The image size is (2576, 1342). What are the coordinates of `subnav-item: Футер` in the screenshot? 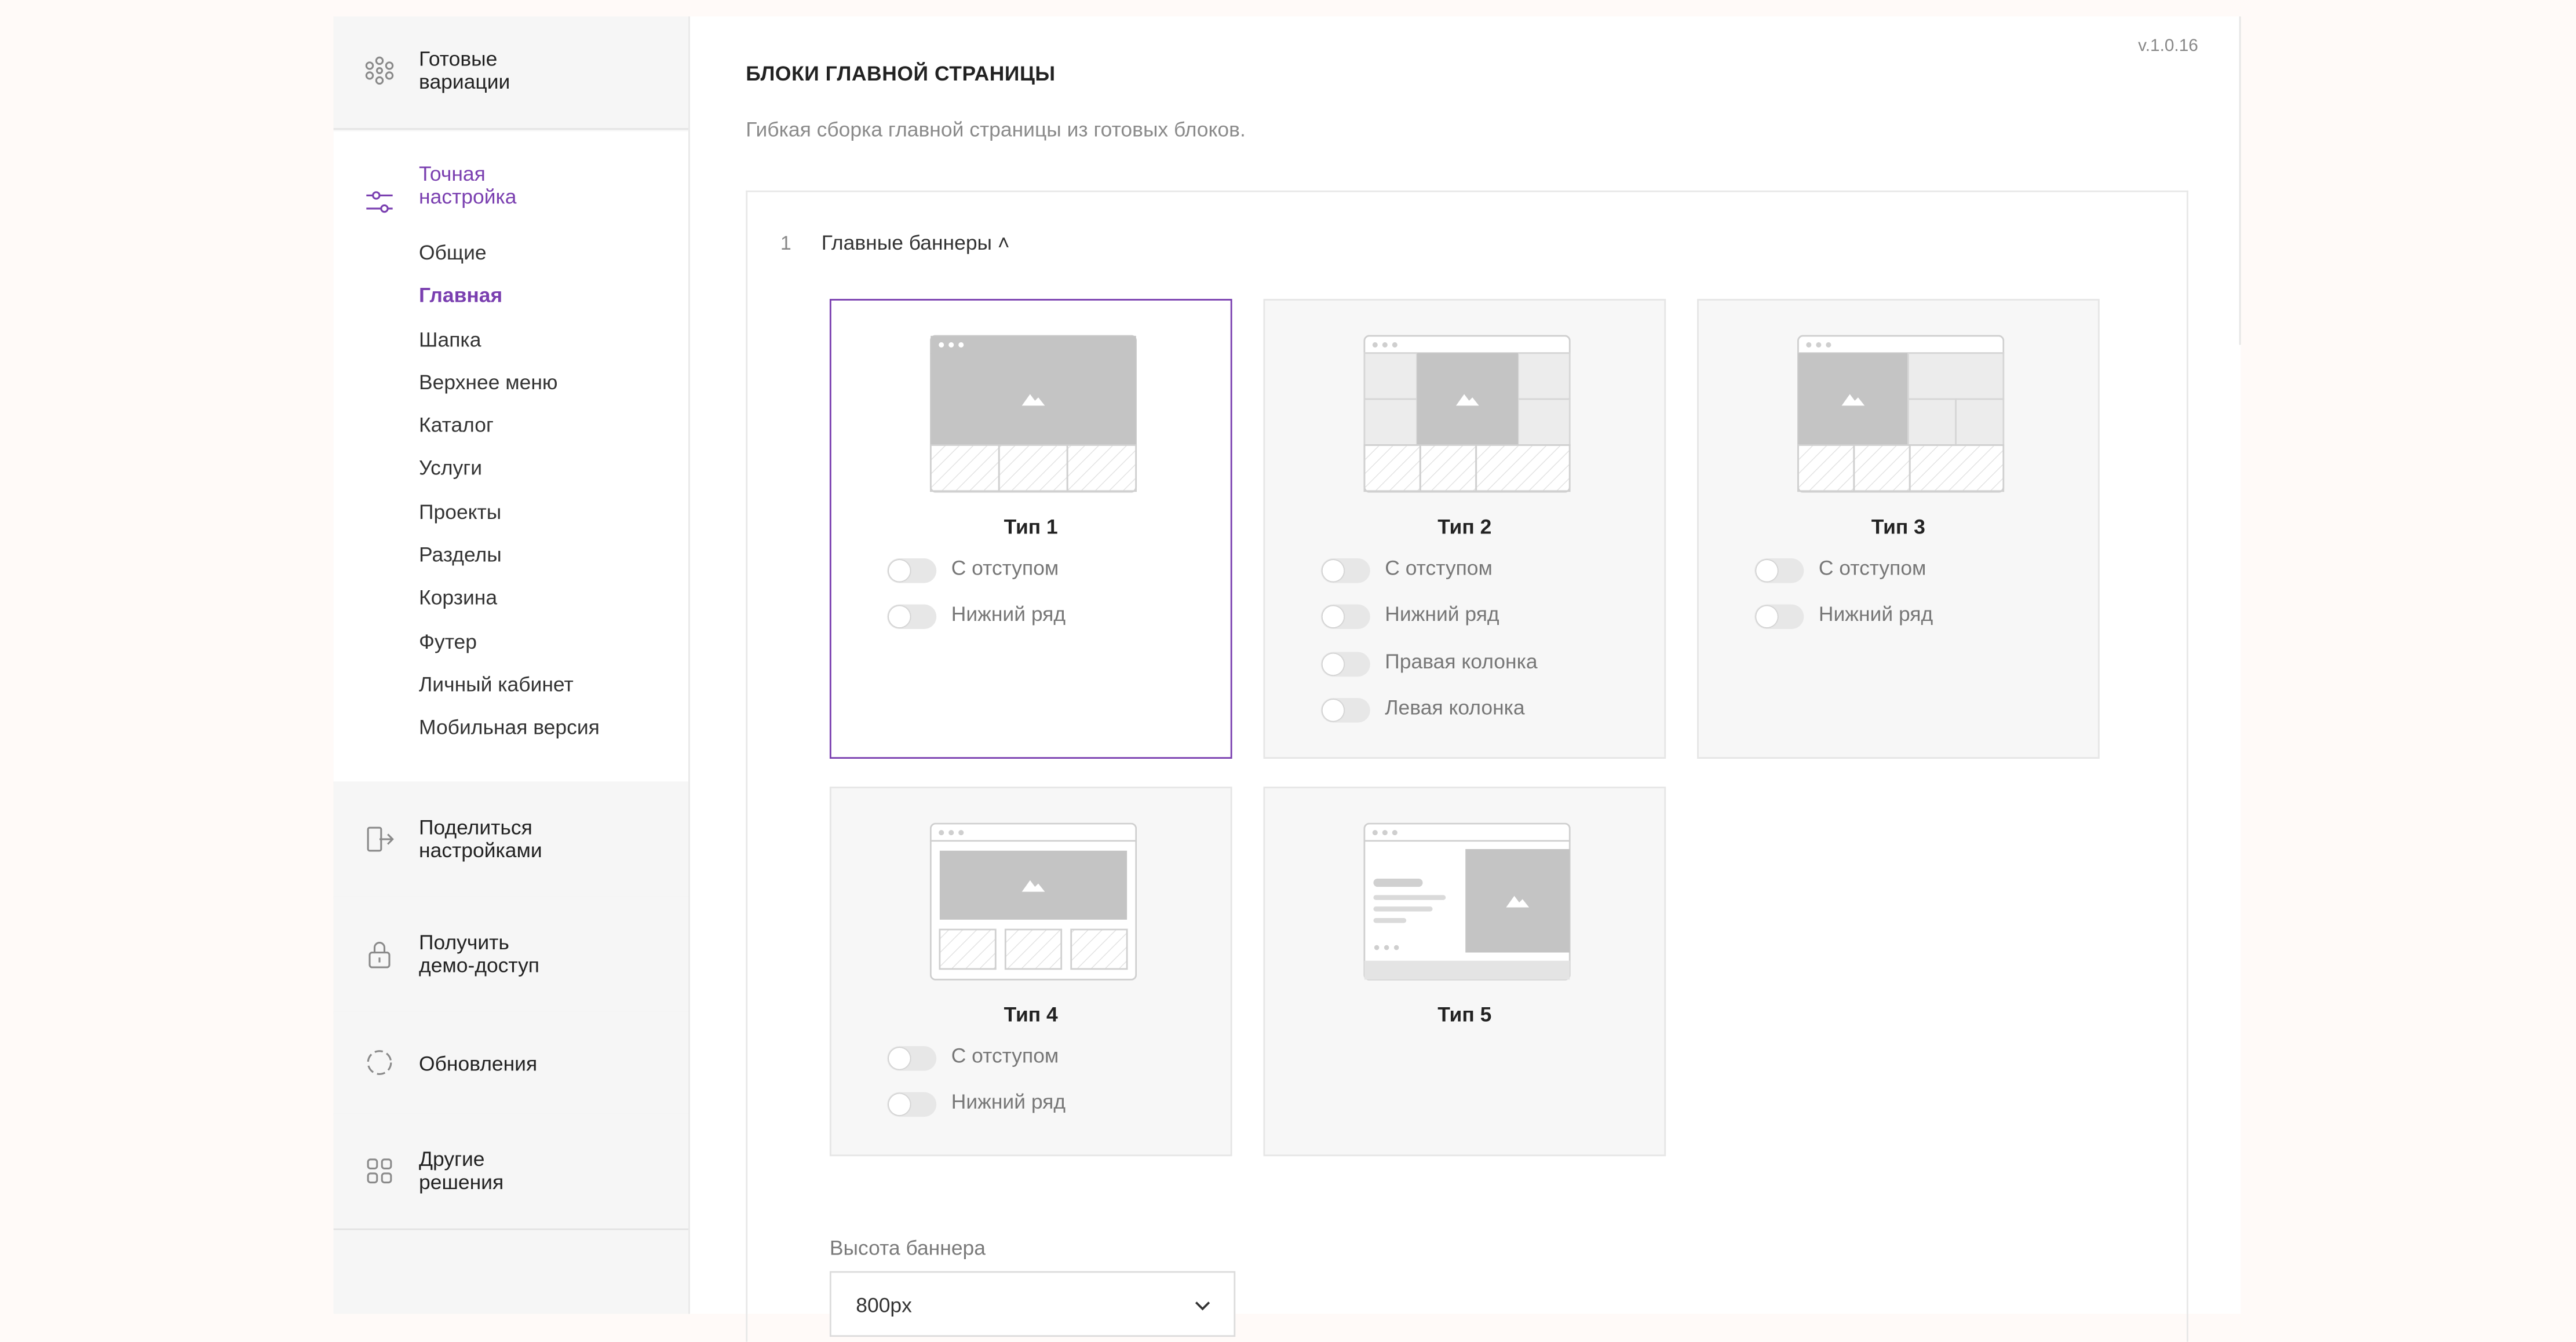 It's located at (510, 650).